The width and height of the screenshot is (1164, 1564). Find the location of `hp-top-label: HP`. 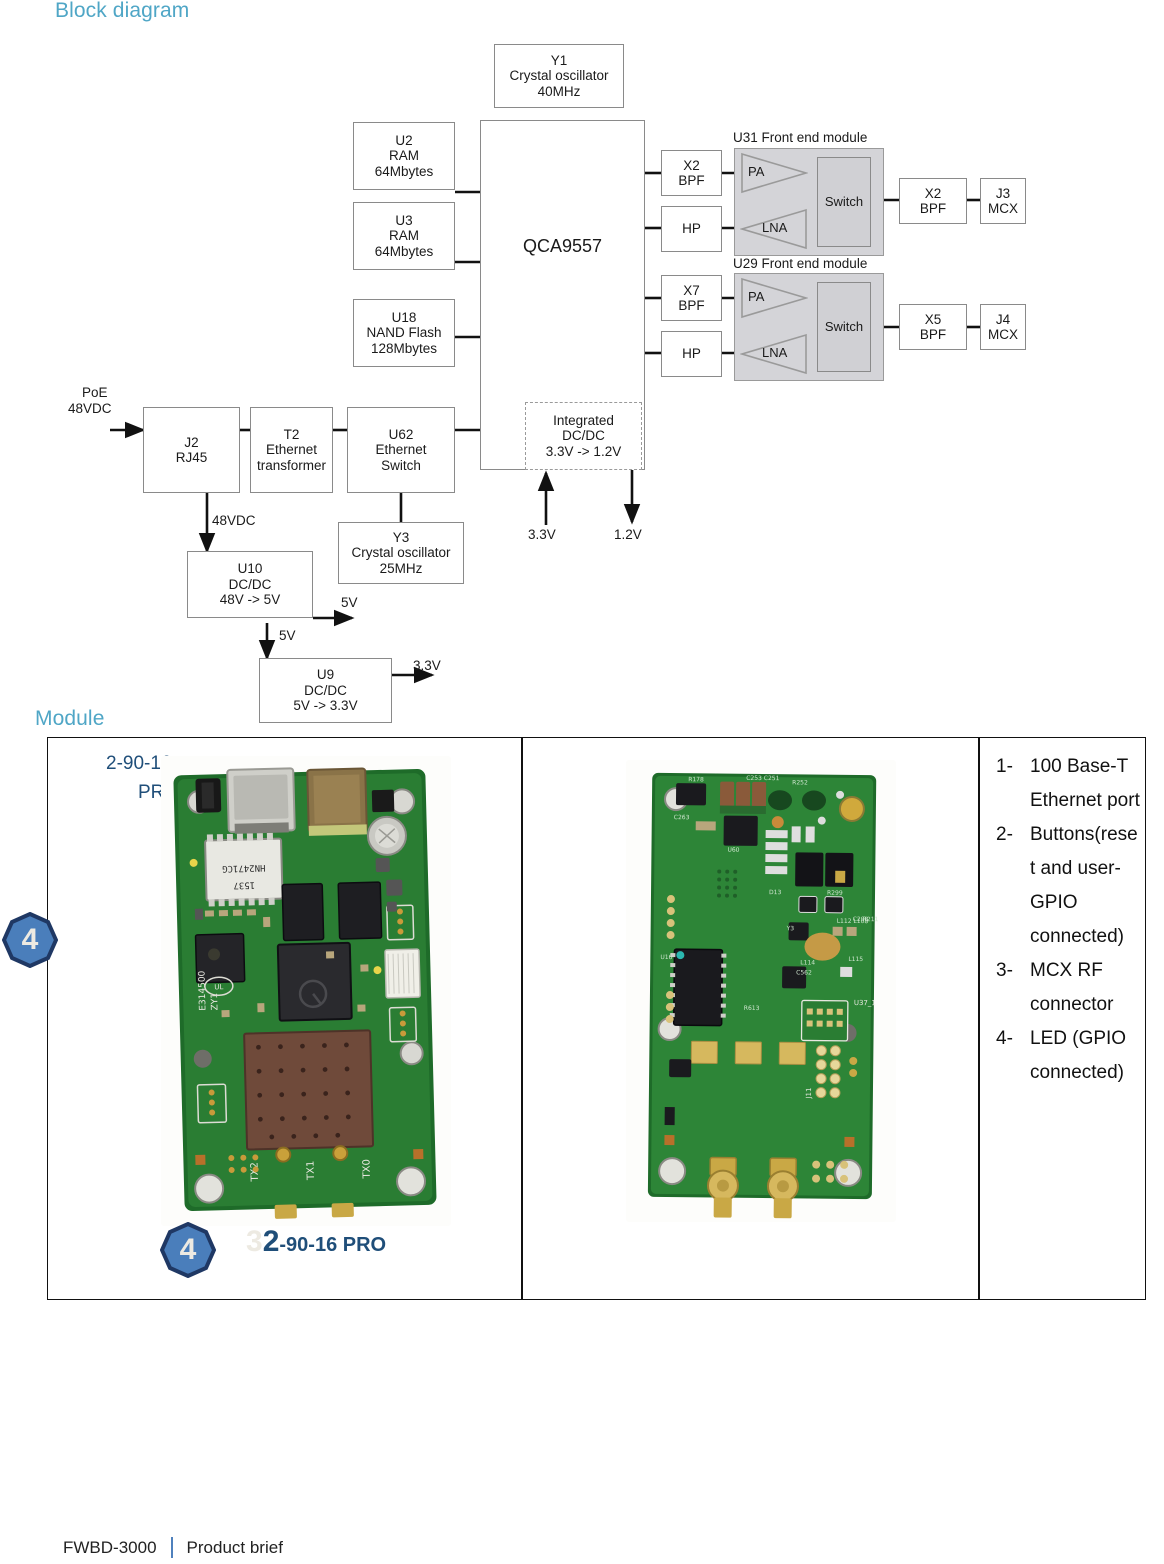

hp-top-label: HP is located at coordinates (691, 229).